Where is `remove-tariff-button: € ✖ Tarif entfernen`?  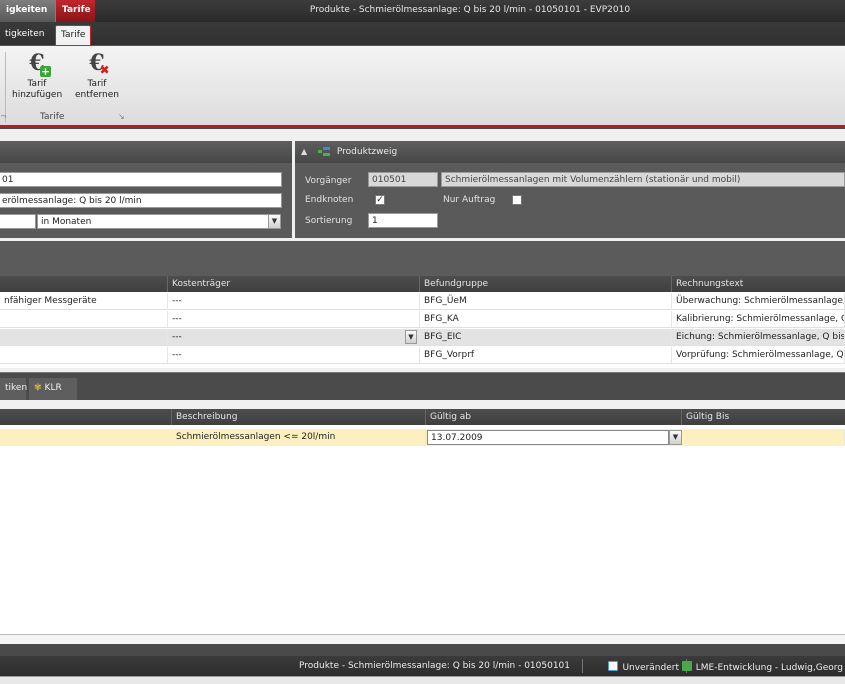 remove-tariff-button: € ✖ Tarif entfernen is located at coordinates (97, 75).